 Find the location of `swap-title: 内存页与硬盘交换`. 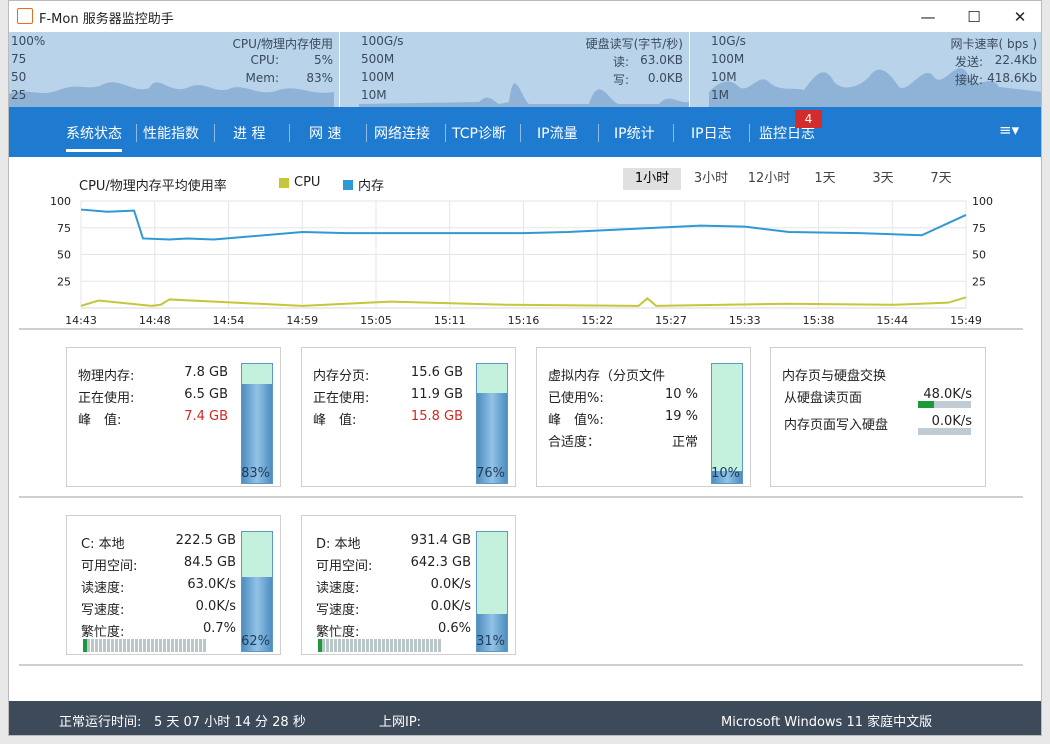

swap-title: 内存页与硬盘交换 is located at coordinates (834, 376).